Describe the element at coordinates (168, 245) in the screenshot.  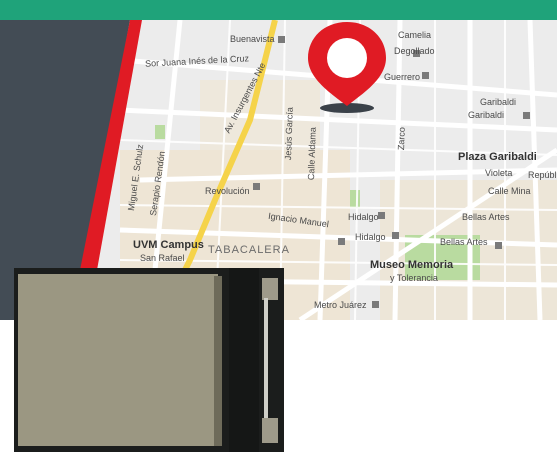
I see `map-label-uvm-campus: UVM Campus` at that location.